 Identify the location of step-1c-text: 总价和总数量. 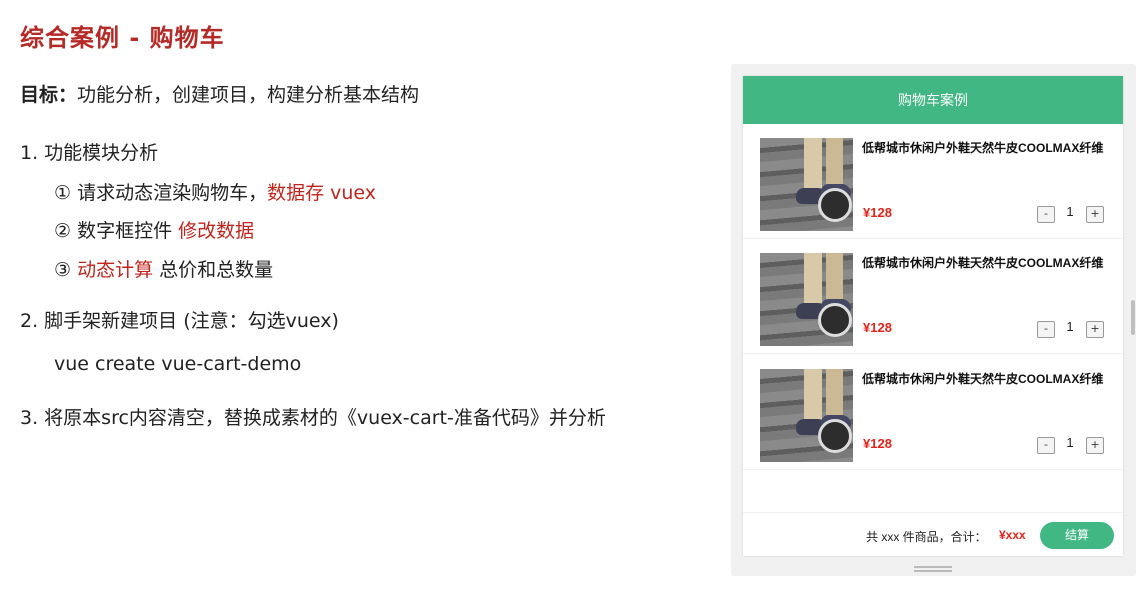
(213, 270).